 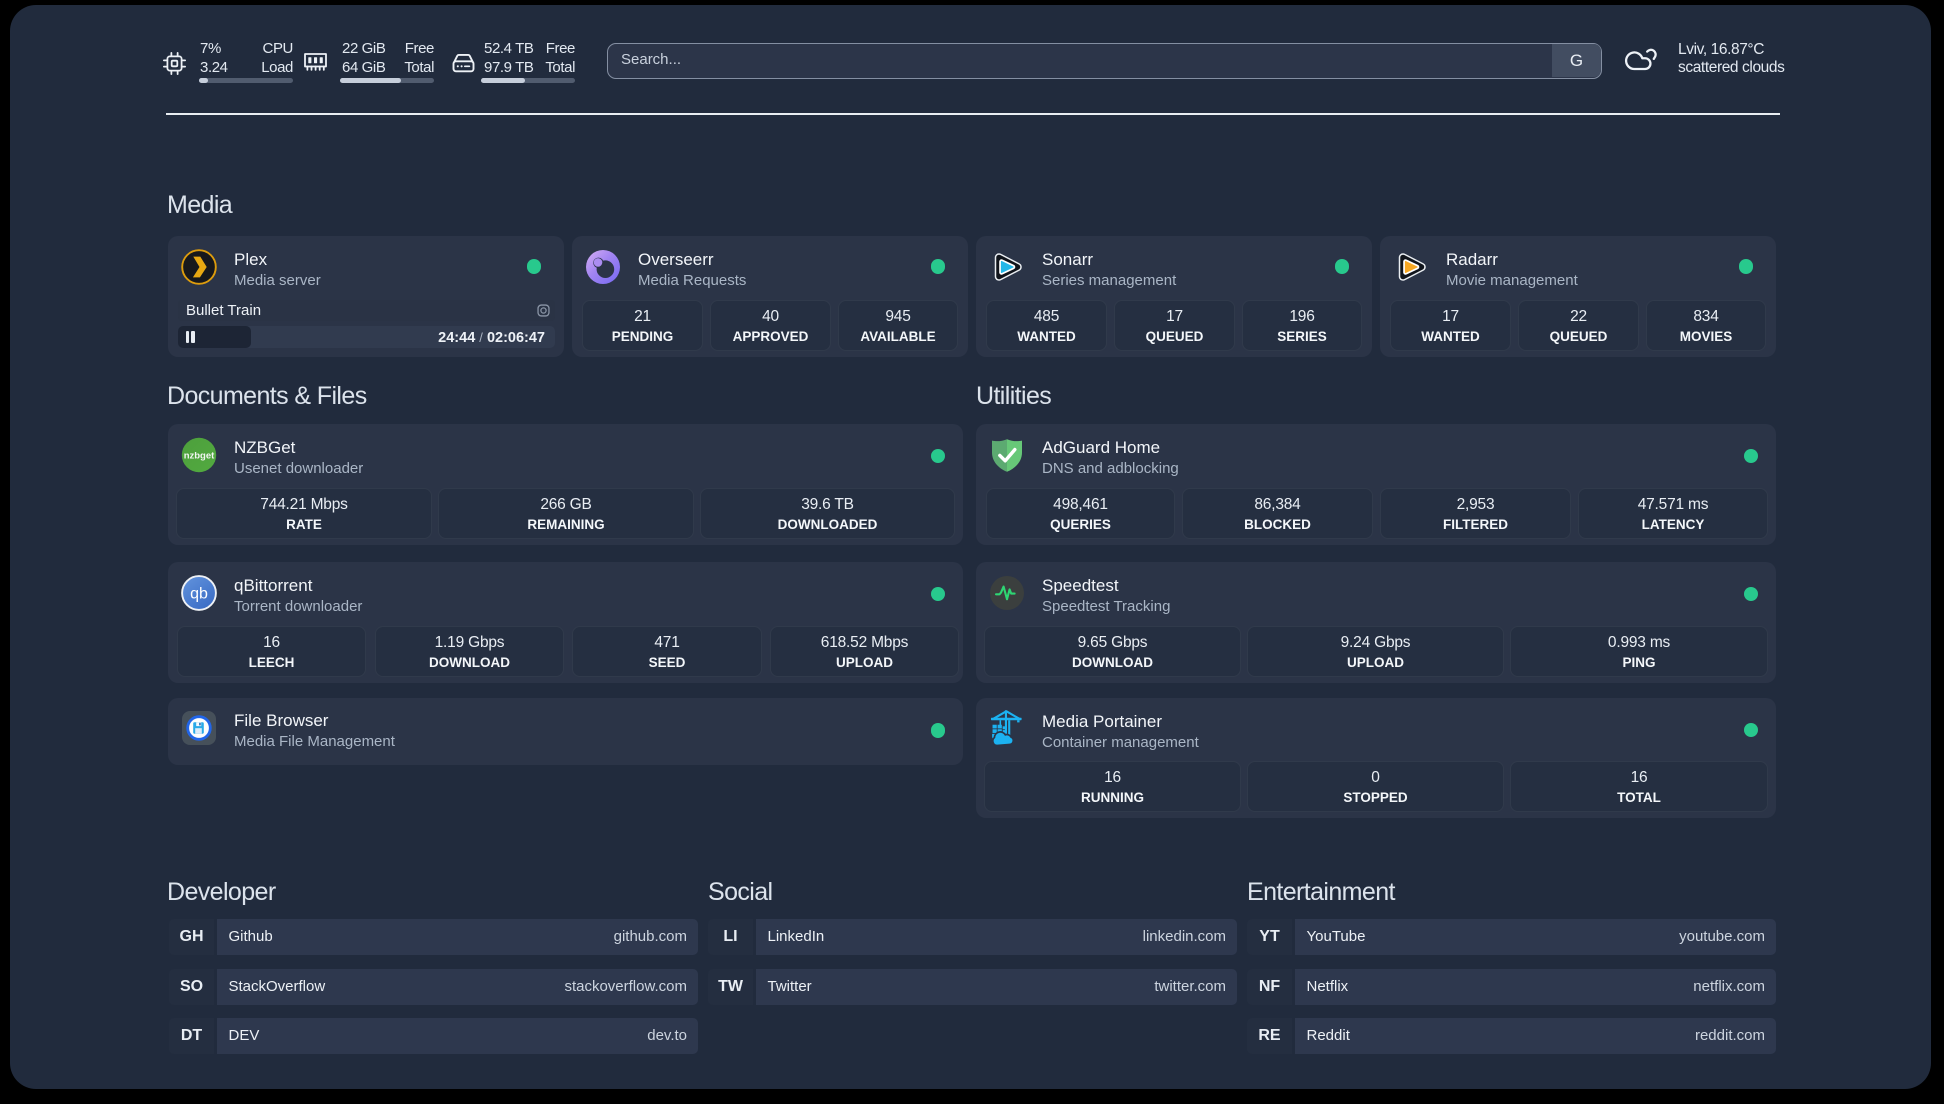 I want to click on svg-text: qb, so click(x=199, y=594).